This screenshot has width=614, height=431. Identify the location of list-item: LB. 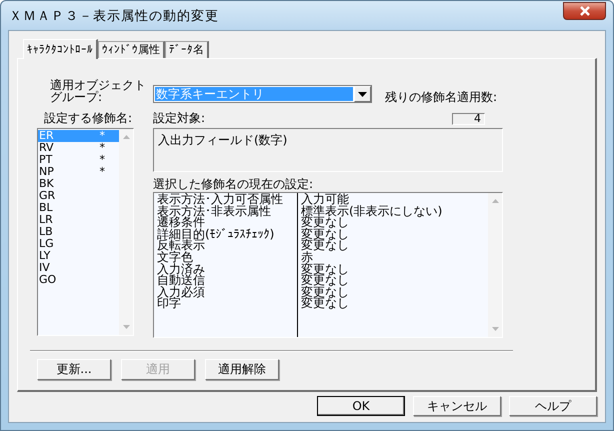
(78, 232).